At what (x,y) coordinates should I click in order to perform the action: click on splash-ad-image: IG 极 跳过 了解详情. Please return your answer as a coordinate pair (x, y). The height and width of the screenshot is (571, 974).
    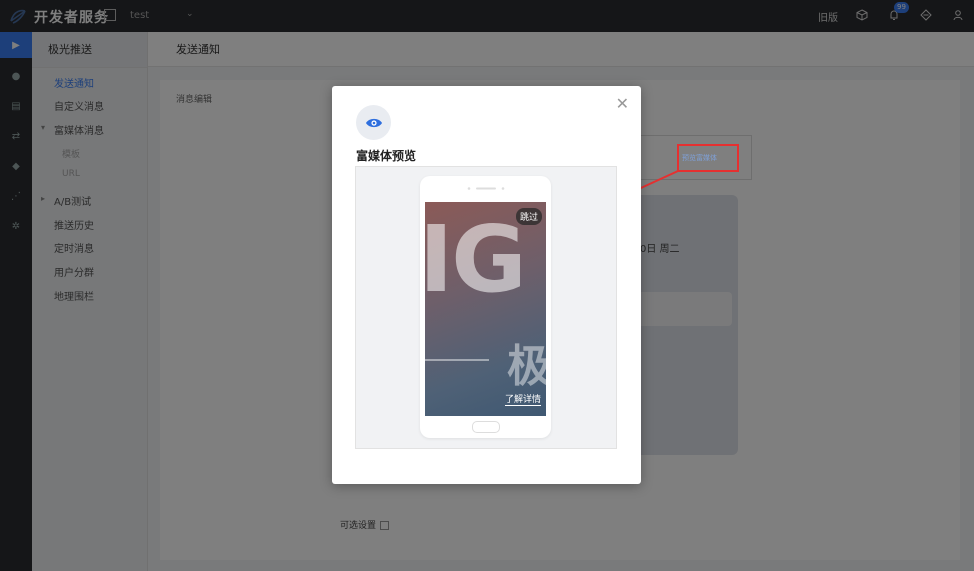
    Looking at the image, I should click on (485, 309).